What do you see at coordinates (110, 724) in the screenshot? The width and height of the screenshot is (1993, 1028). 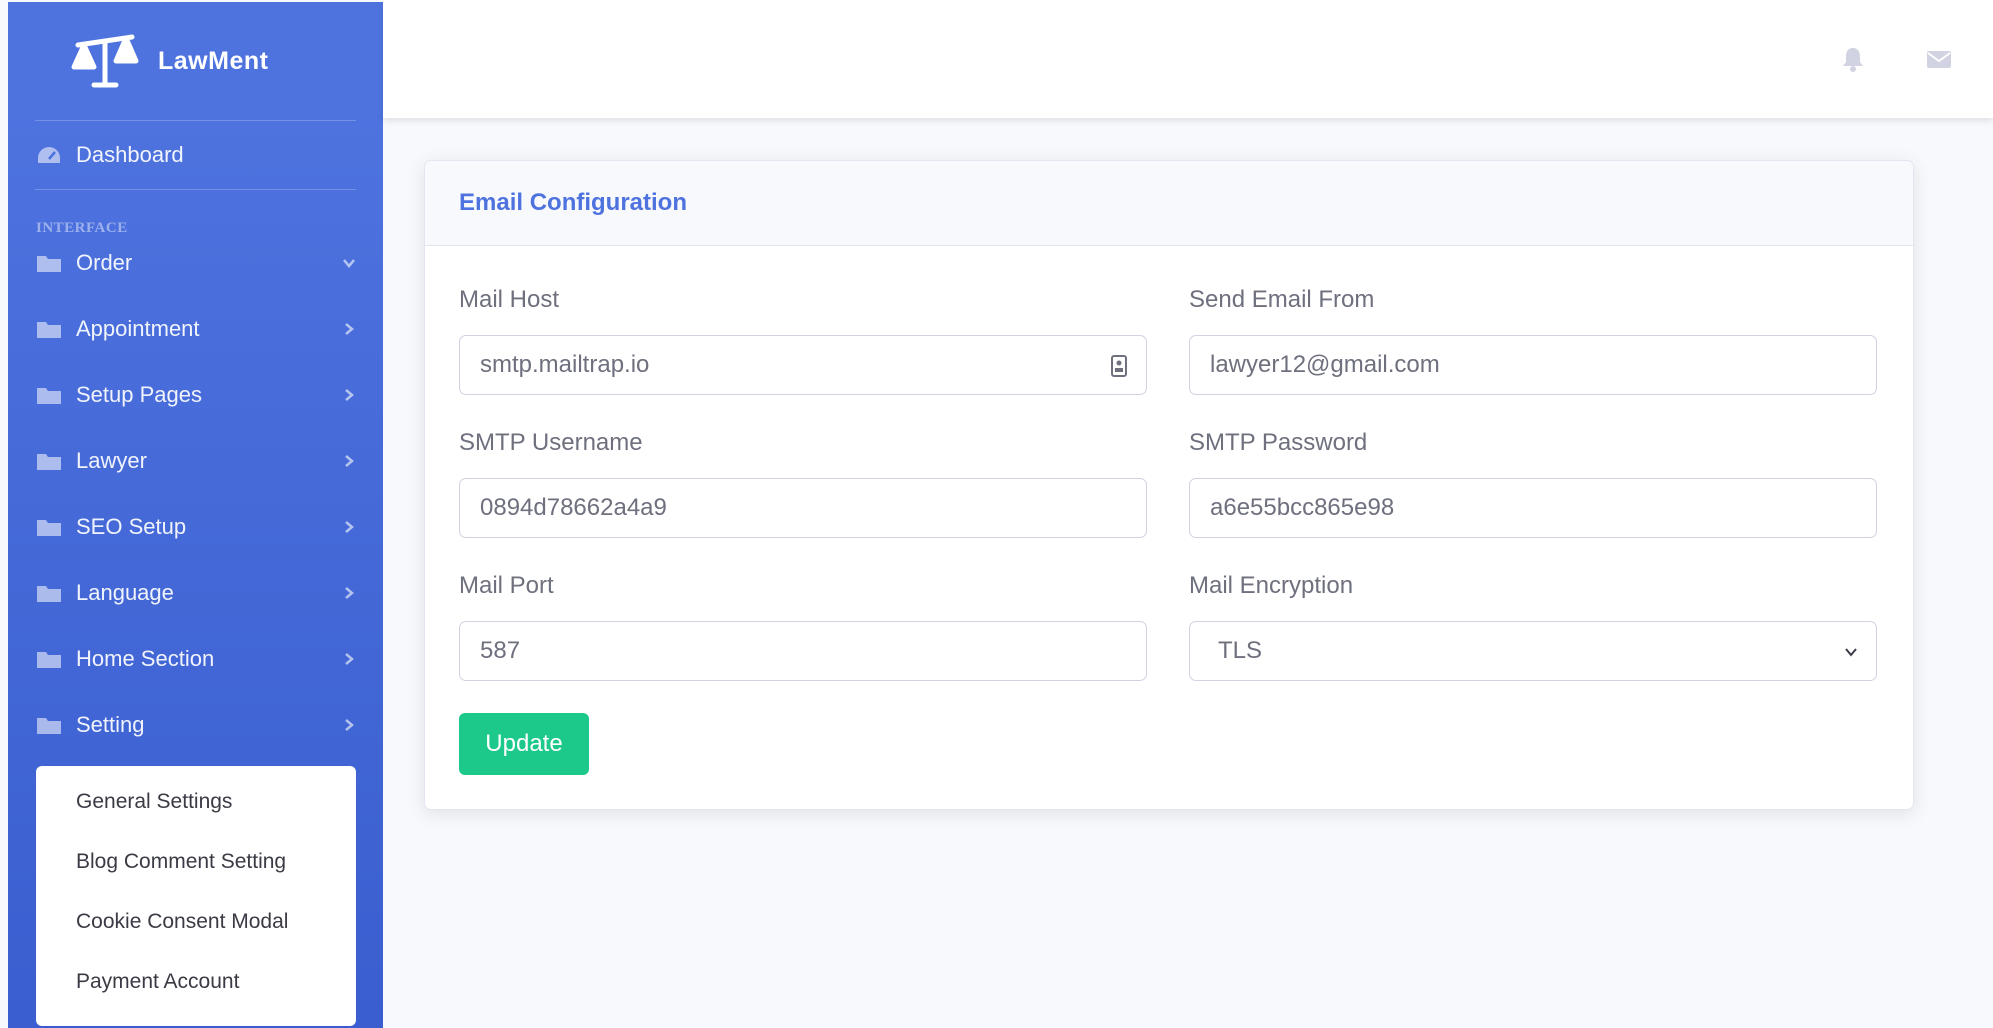 I see `sidebar-item-label: Setting` at bounding box center [110, 724].